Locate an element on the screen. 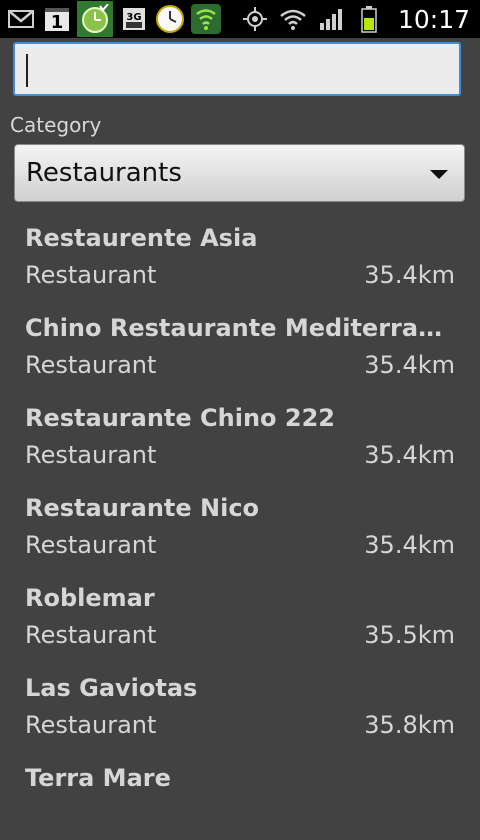 The image size is (480, 840). item-name: Restaurente Asia is located at coordinates (141, 238).